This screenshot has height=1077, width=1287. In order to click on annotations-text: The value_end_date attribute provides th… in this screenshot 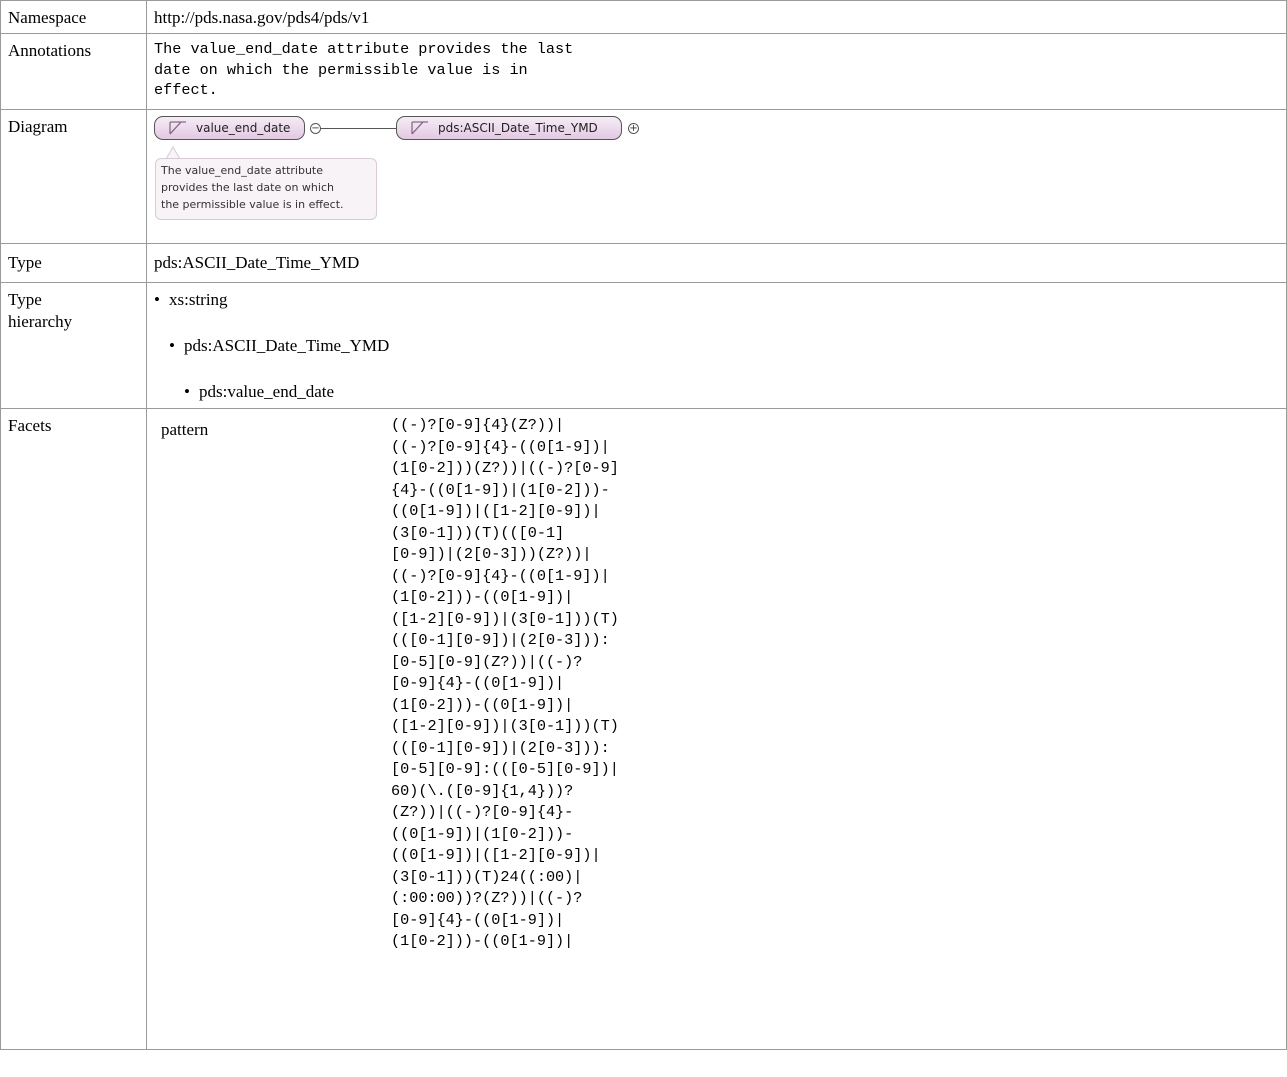, I will do `click(364, 69)`.